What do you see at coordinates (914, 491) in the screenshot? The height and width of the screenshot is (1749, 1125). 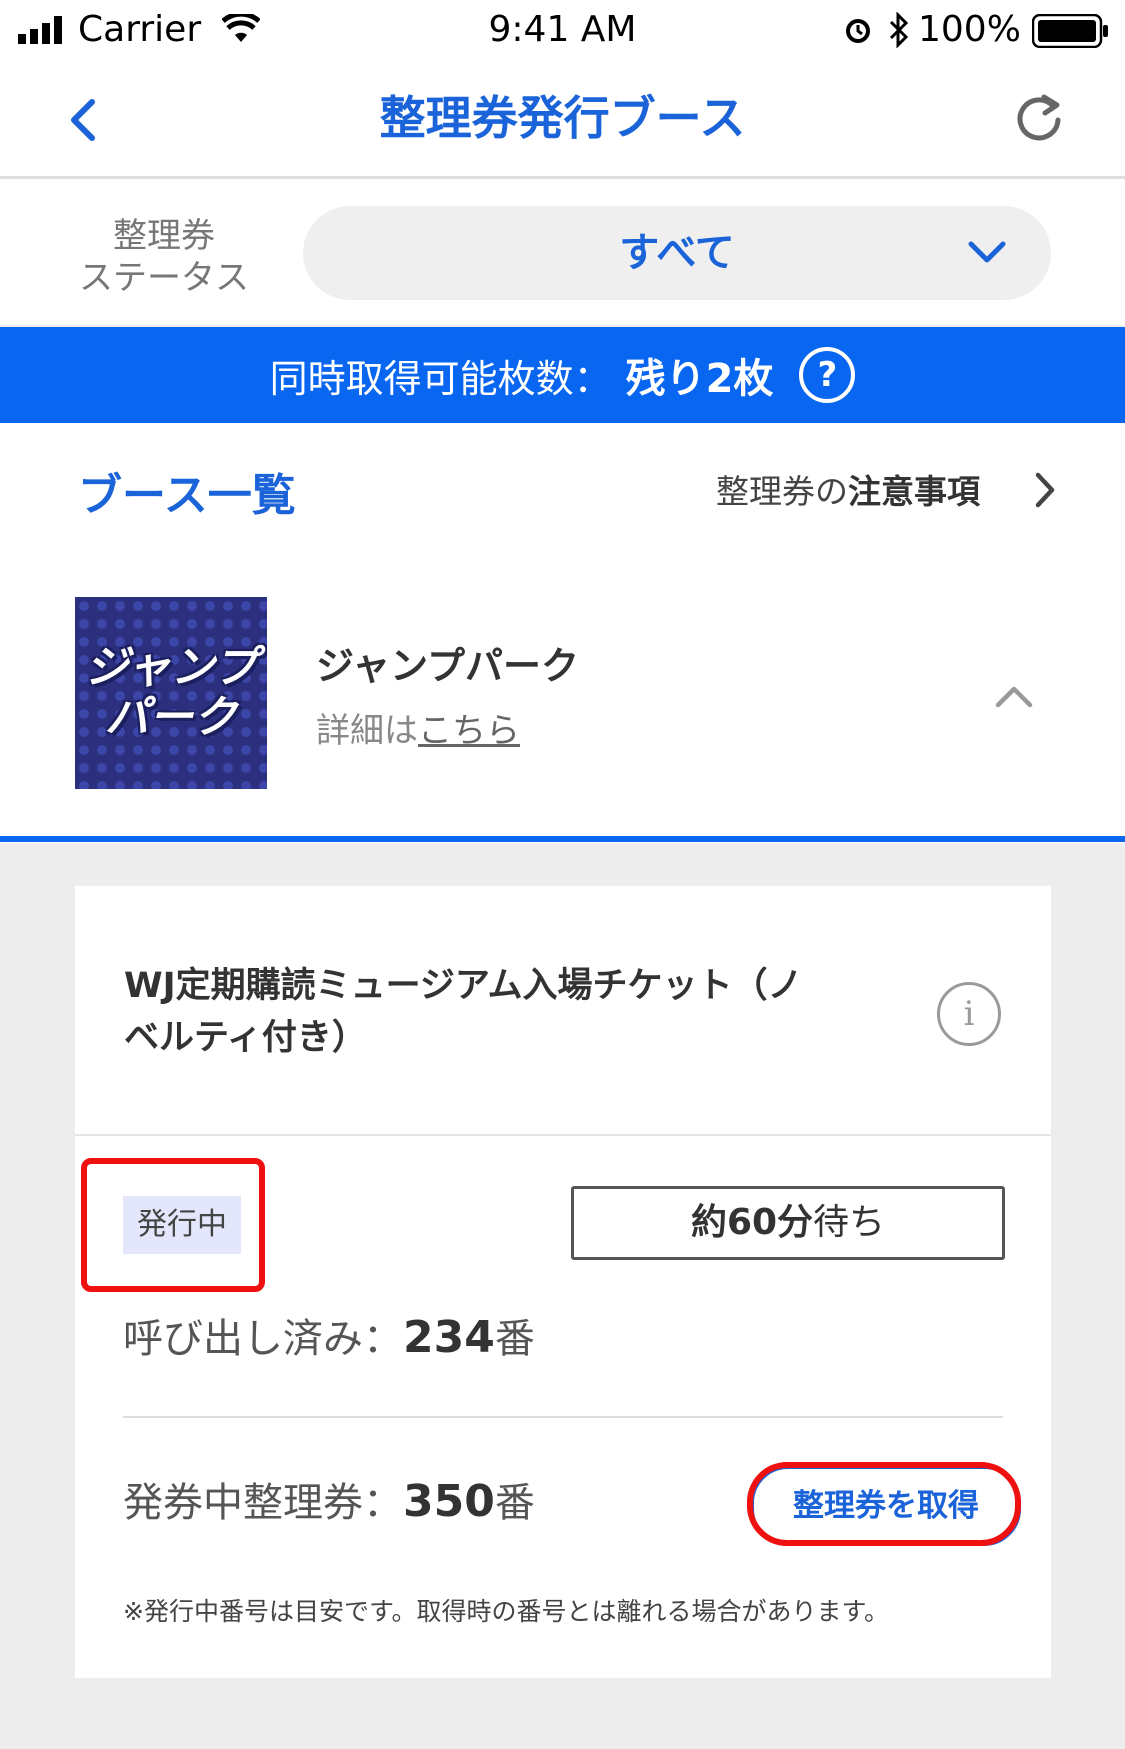 I see `notice-link-strong: 注意事項` at bounding box center [914, 491].